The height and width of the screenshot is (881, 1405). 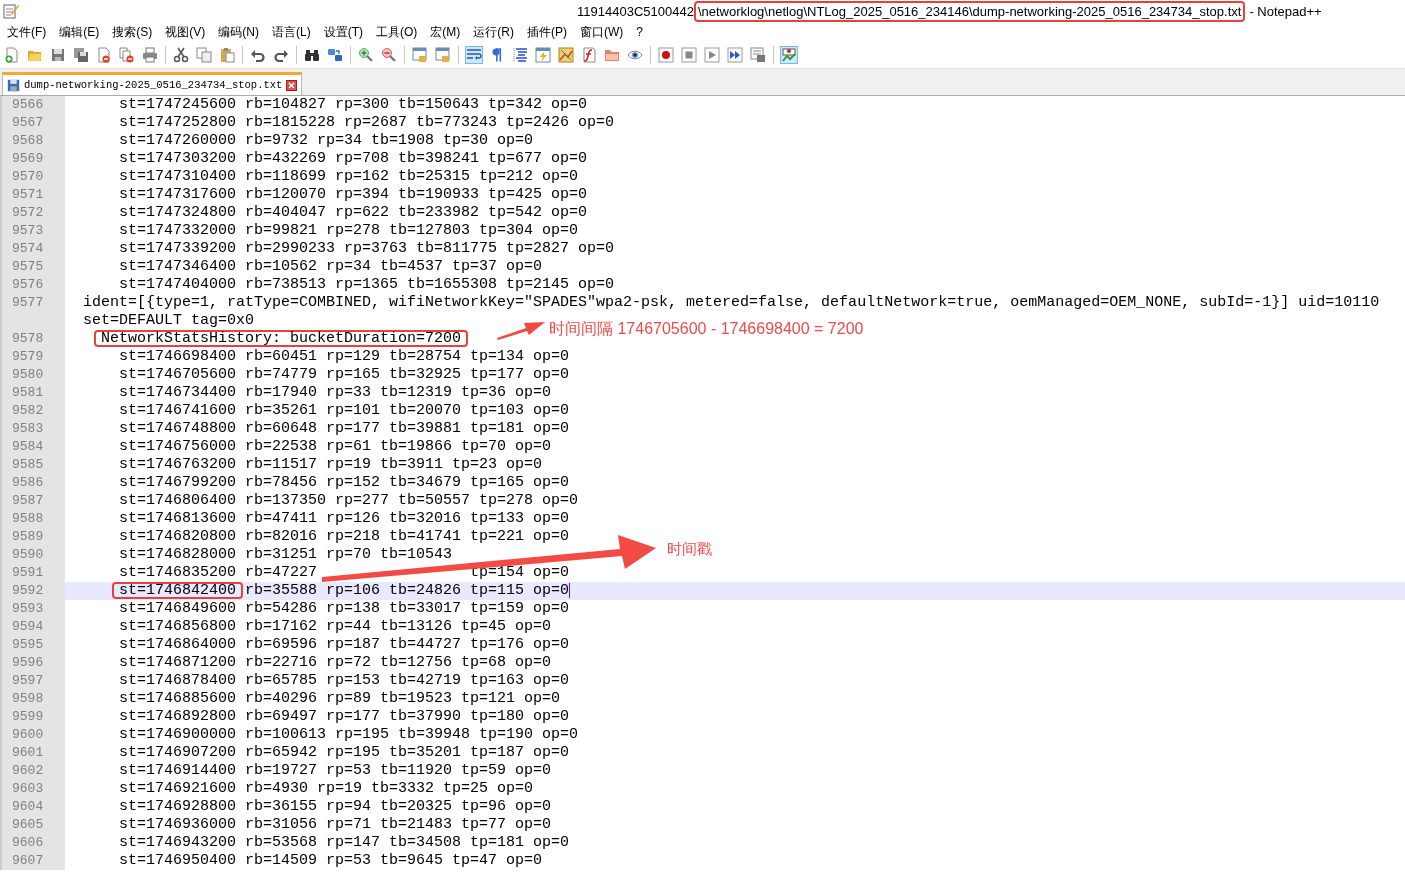 What do you see at coordinates (32, 285) in the screenshot?
I see `line-number: 9576` at bounding box center [32, 285].